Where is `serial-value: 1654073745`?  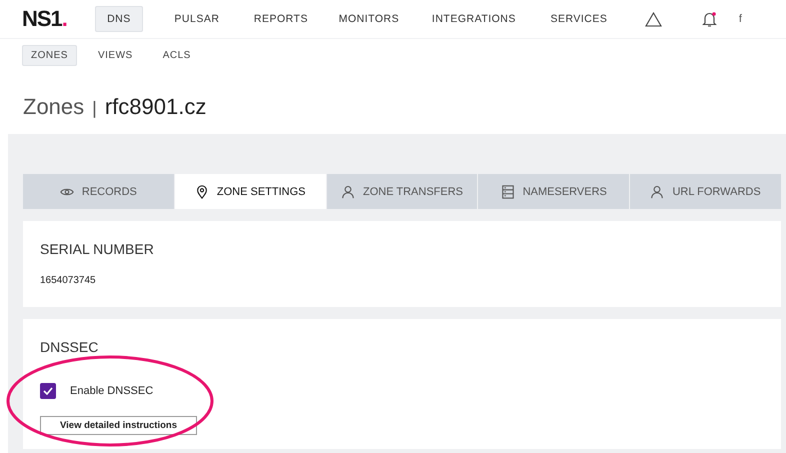
serial-value: 1654073745 is located at coordinates (68, 280).